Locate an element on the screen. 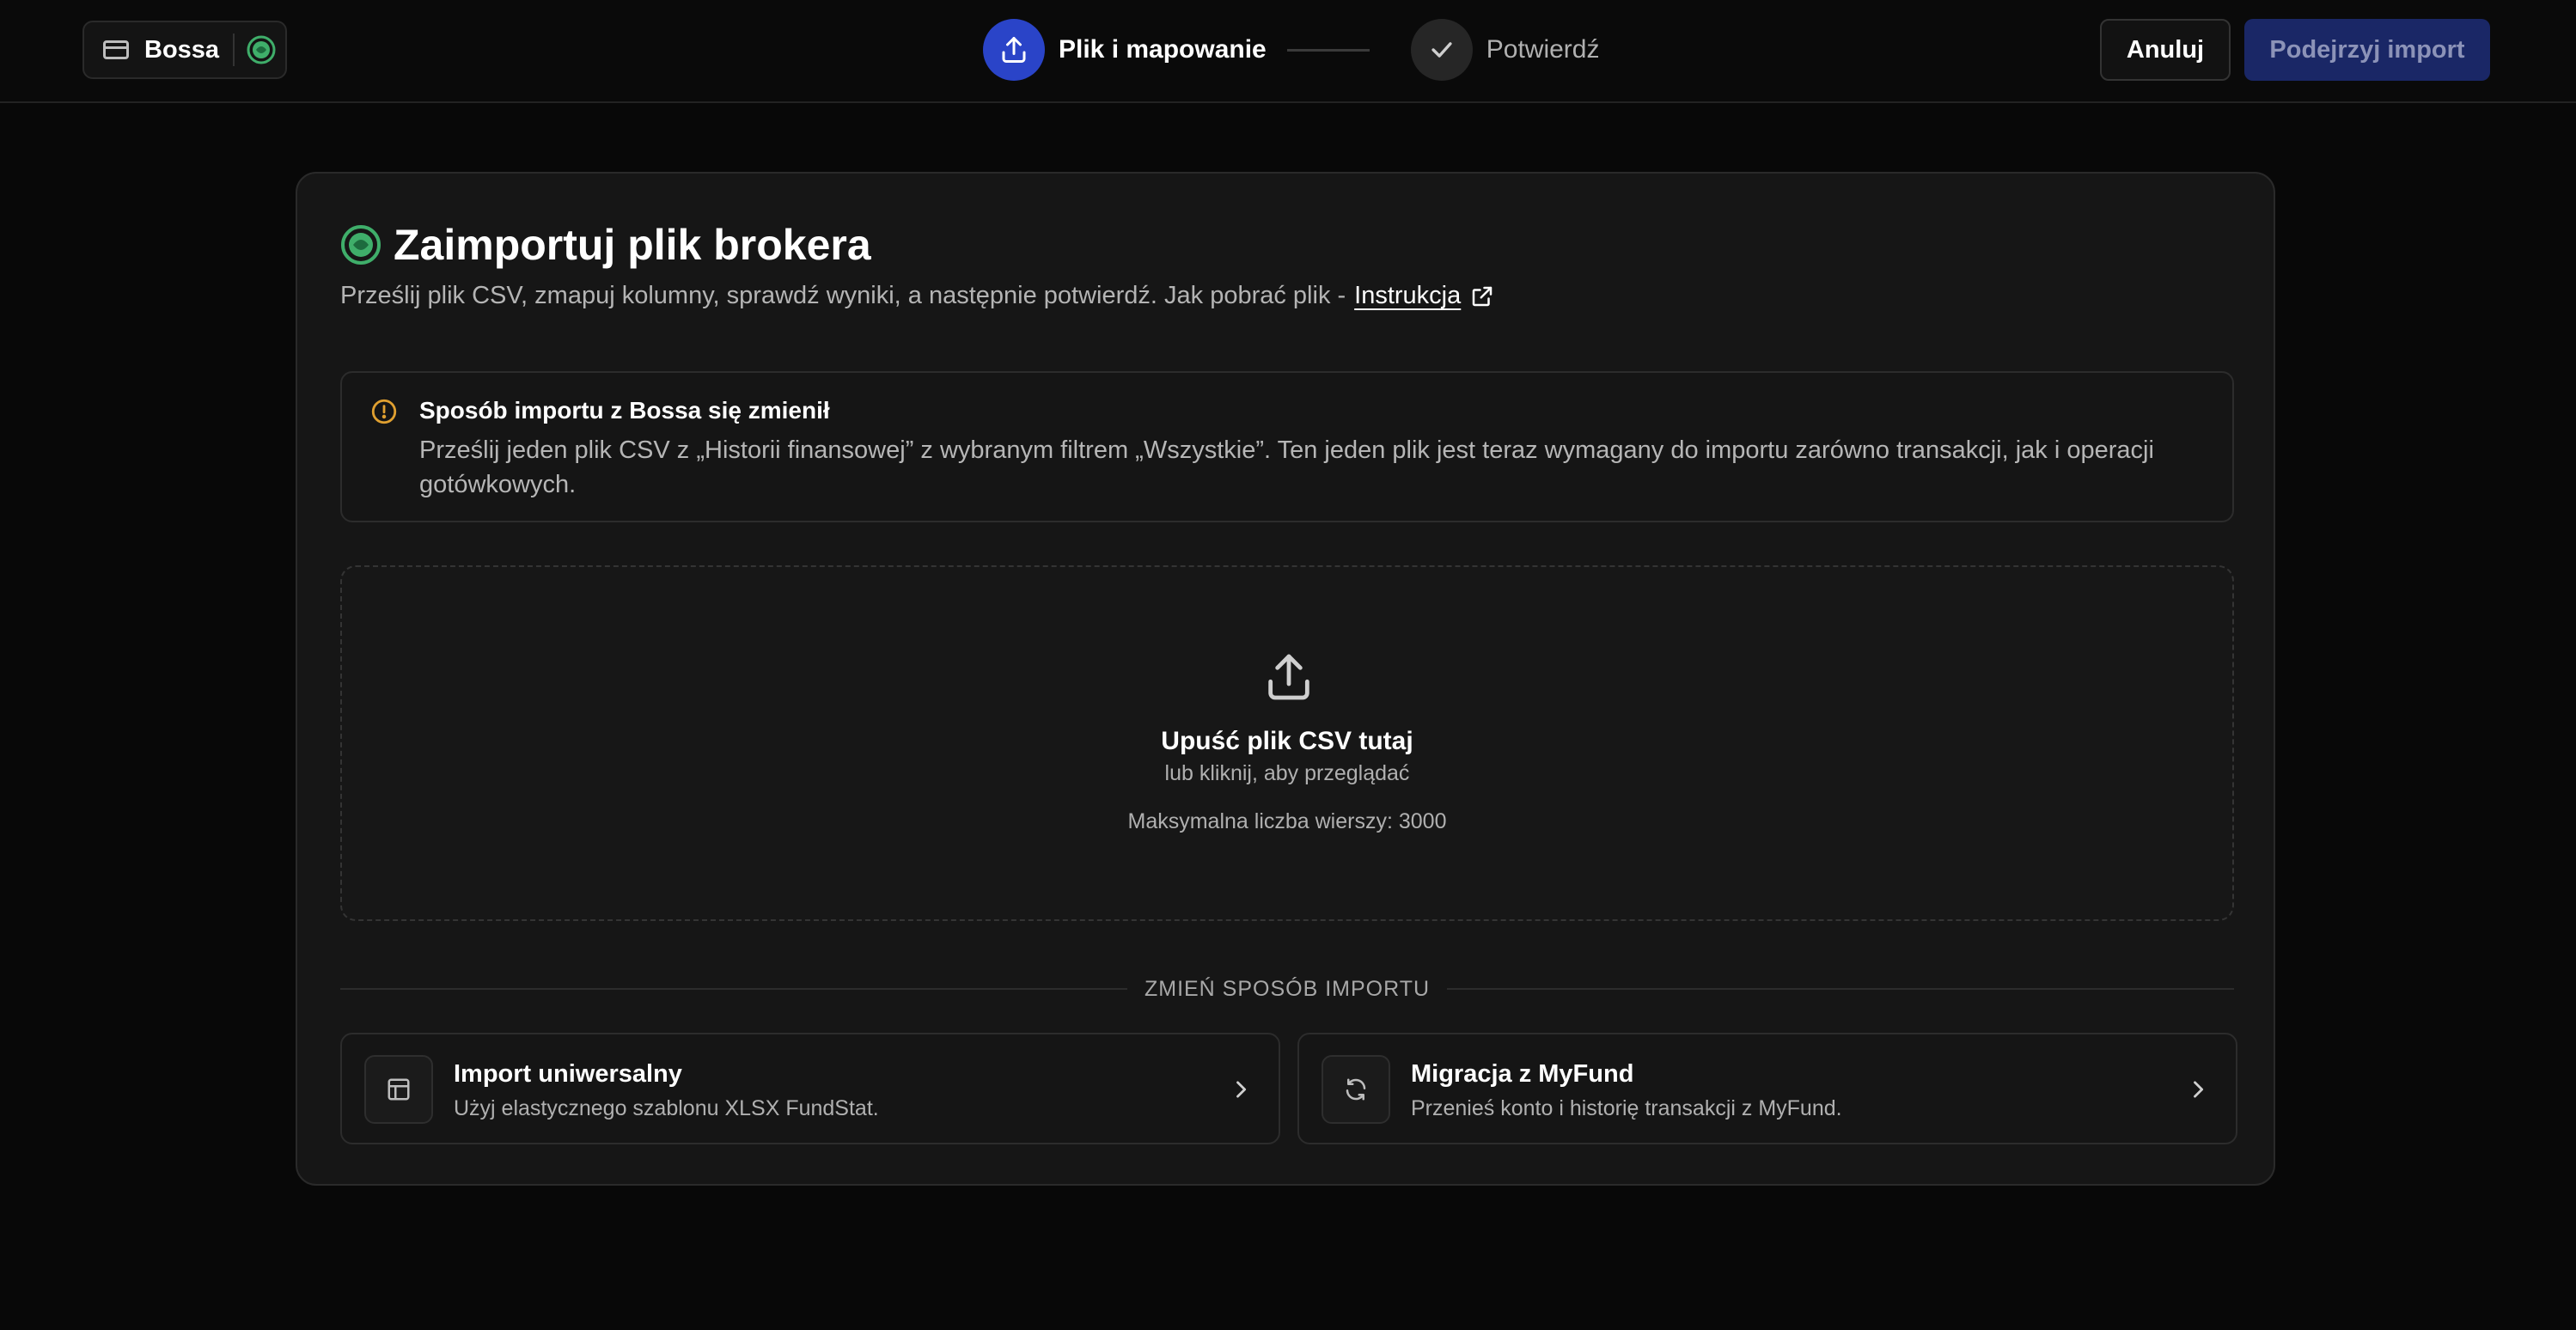 Image resolution: width=2576 pixels, height=1330 pixels. option-title: Import uniwersalny is located at coordinates (568, 1074).